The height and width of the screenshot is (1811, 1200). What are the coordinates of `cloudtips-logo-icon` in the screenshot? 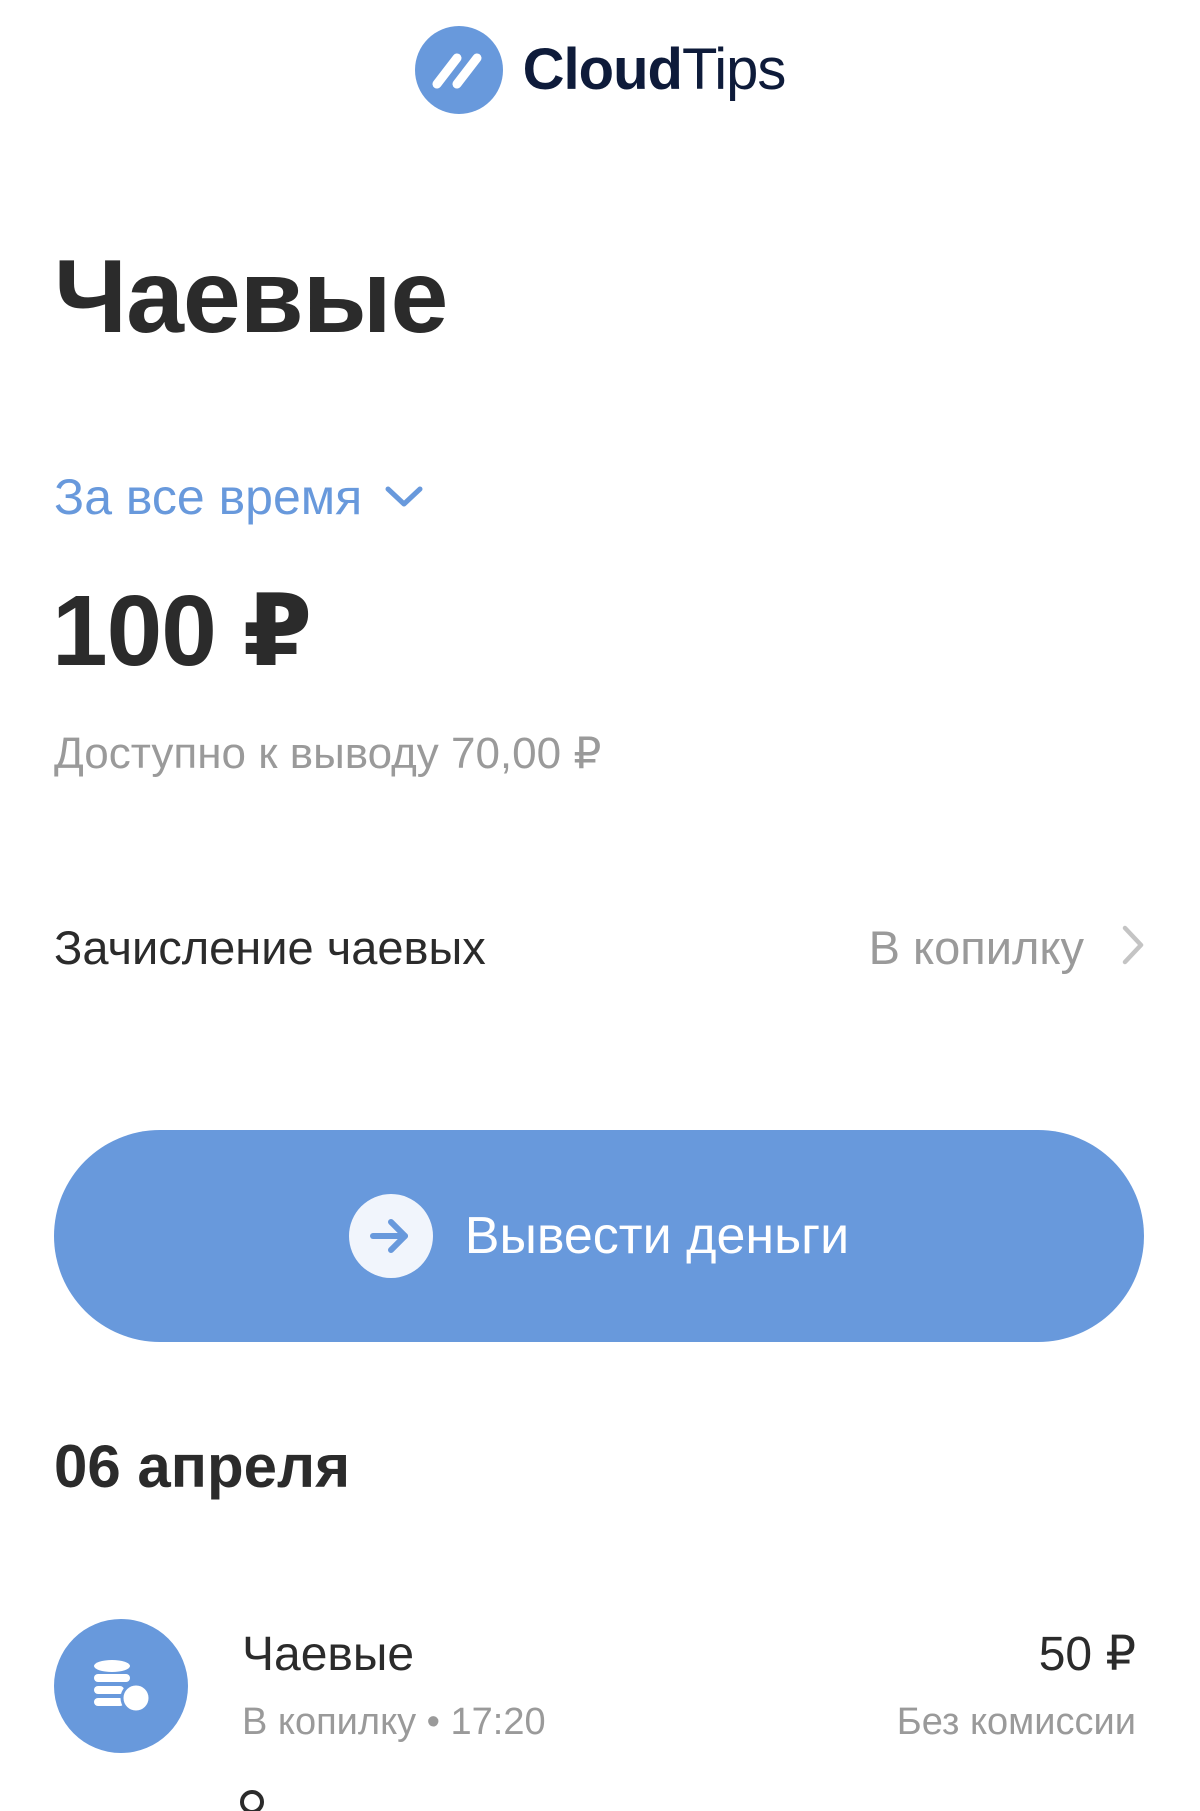 It's located at (458, 70).